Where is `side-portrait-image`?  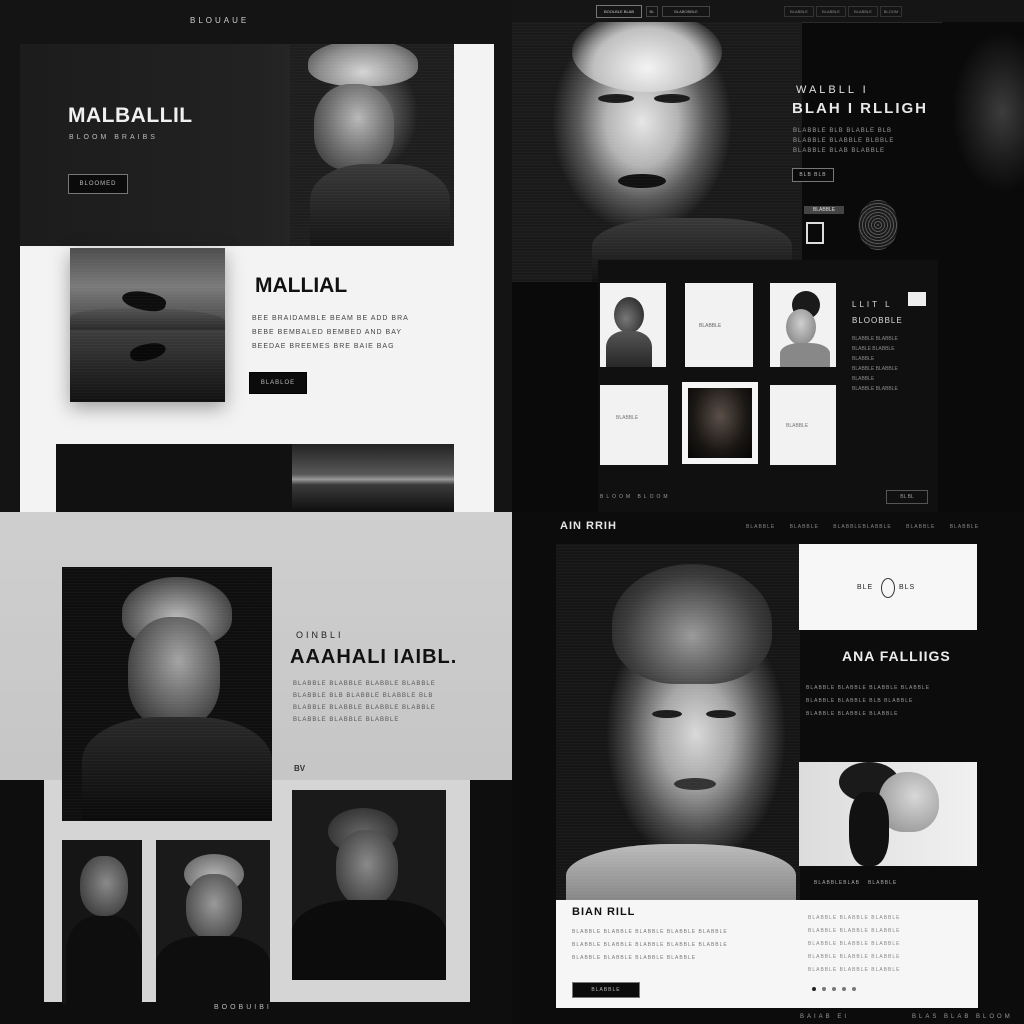 side-portrait-image is located at coordinates (983, 122).